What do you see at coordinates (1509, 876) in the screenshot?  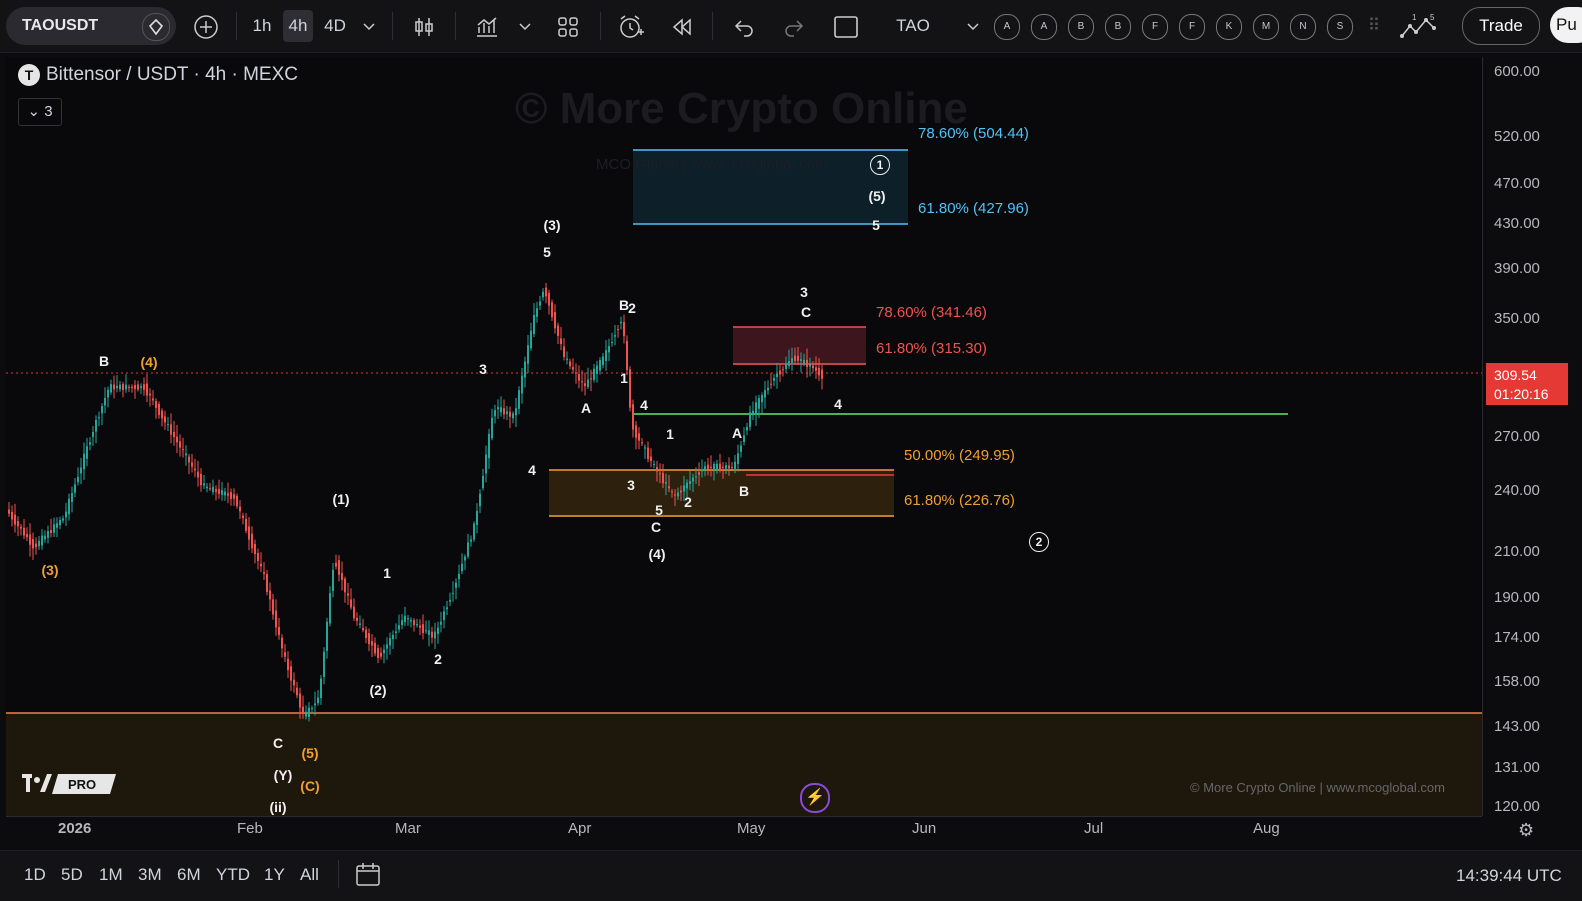 I see `utc-clock: 14:39:44 UTC` at bounding box center [1509, 876].